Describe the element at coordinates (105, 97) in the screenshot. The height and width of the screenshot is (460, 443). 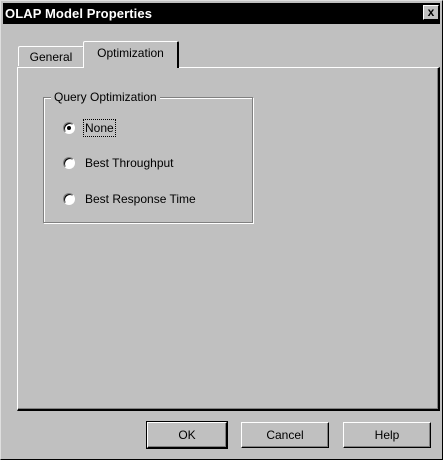
I see `query-optimization-legend: Query Optimization` at that location.